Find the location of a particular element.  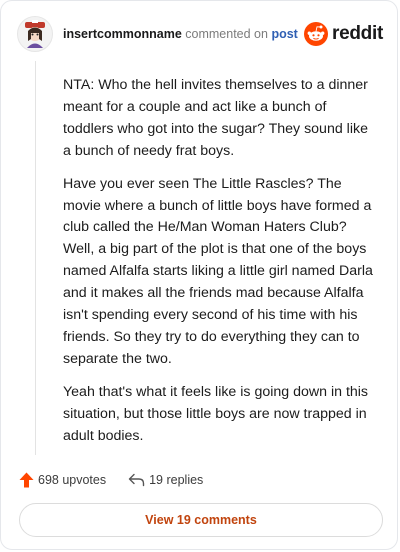

reddit-wordmark: reddit is located at coordinates (357, 33).